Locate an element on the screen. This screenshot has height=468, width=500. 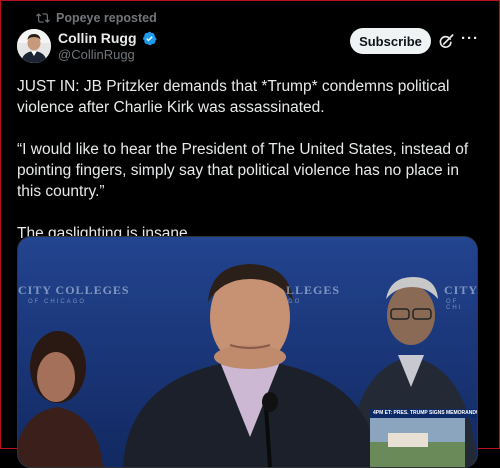
repost-label: Popeye reposted is located at coordinates (106, 18).